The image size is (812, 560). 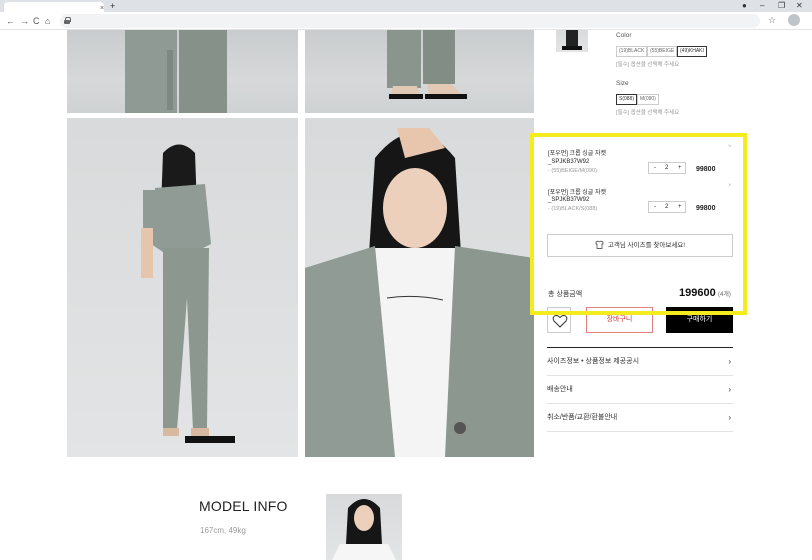 I want to click on profile-avatar-icon, so click(x=794, y=20).